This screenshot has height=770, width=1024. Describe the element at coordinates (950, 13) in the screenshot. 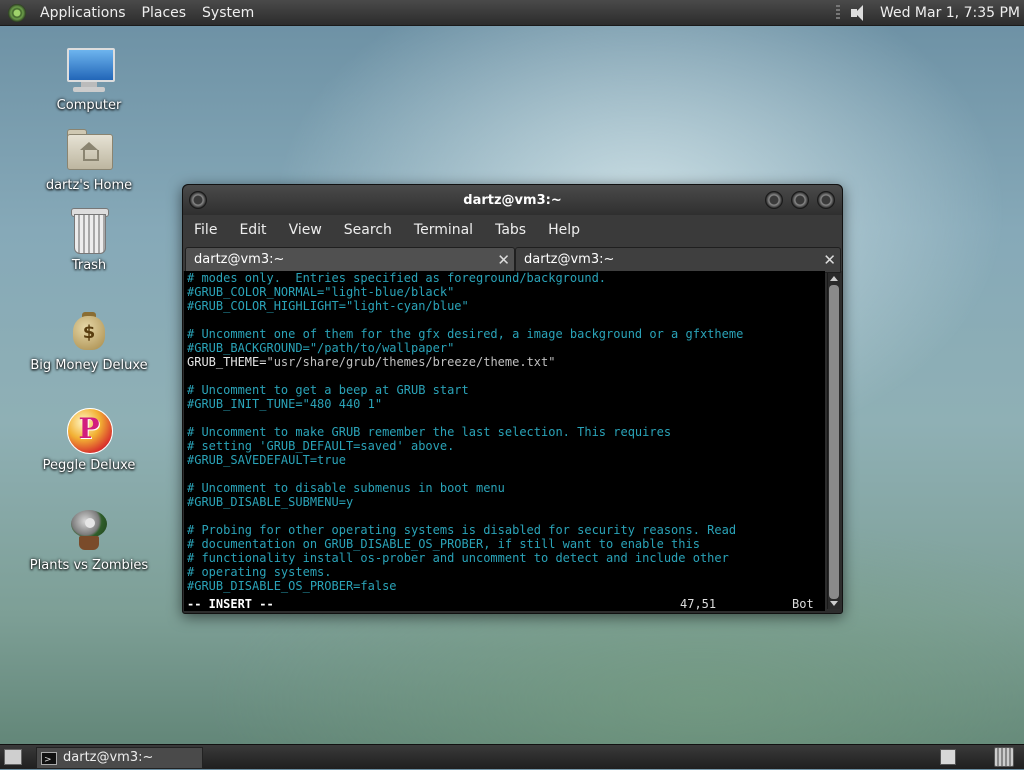

I see `clock: Wed Mar 1, 7:35 PM` at that location.